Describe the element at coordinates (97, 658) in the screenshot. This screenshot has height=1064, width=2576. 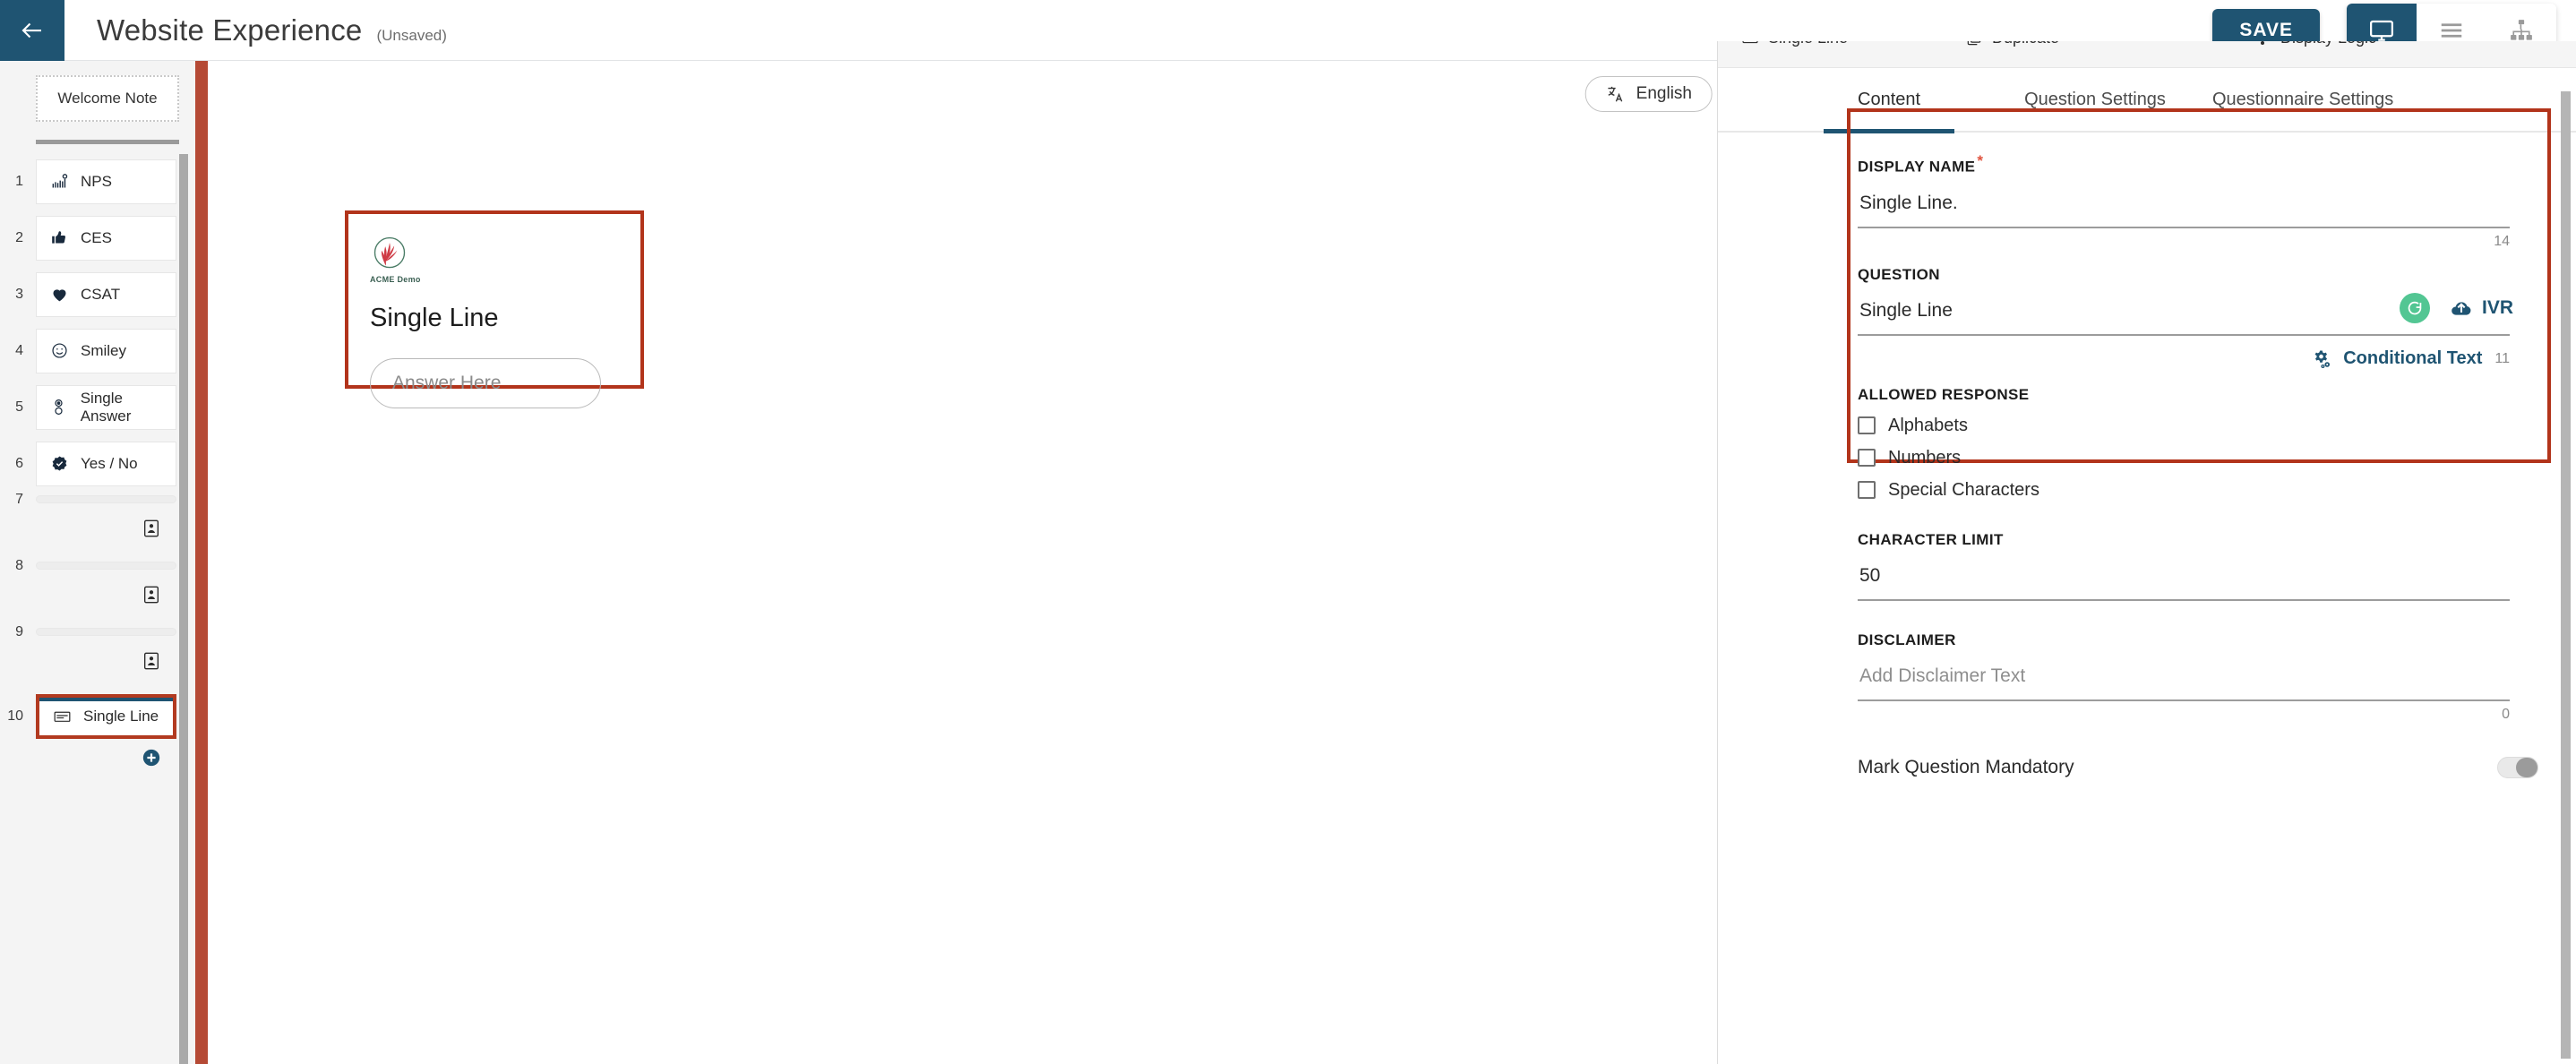
I see `list-item: 9` at that location.